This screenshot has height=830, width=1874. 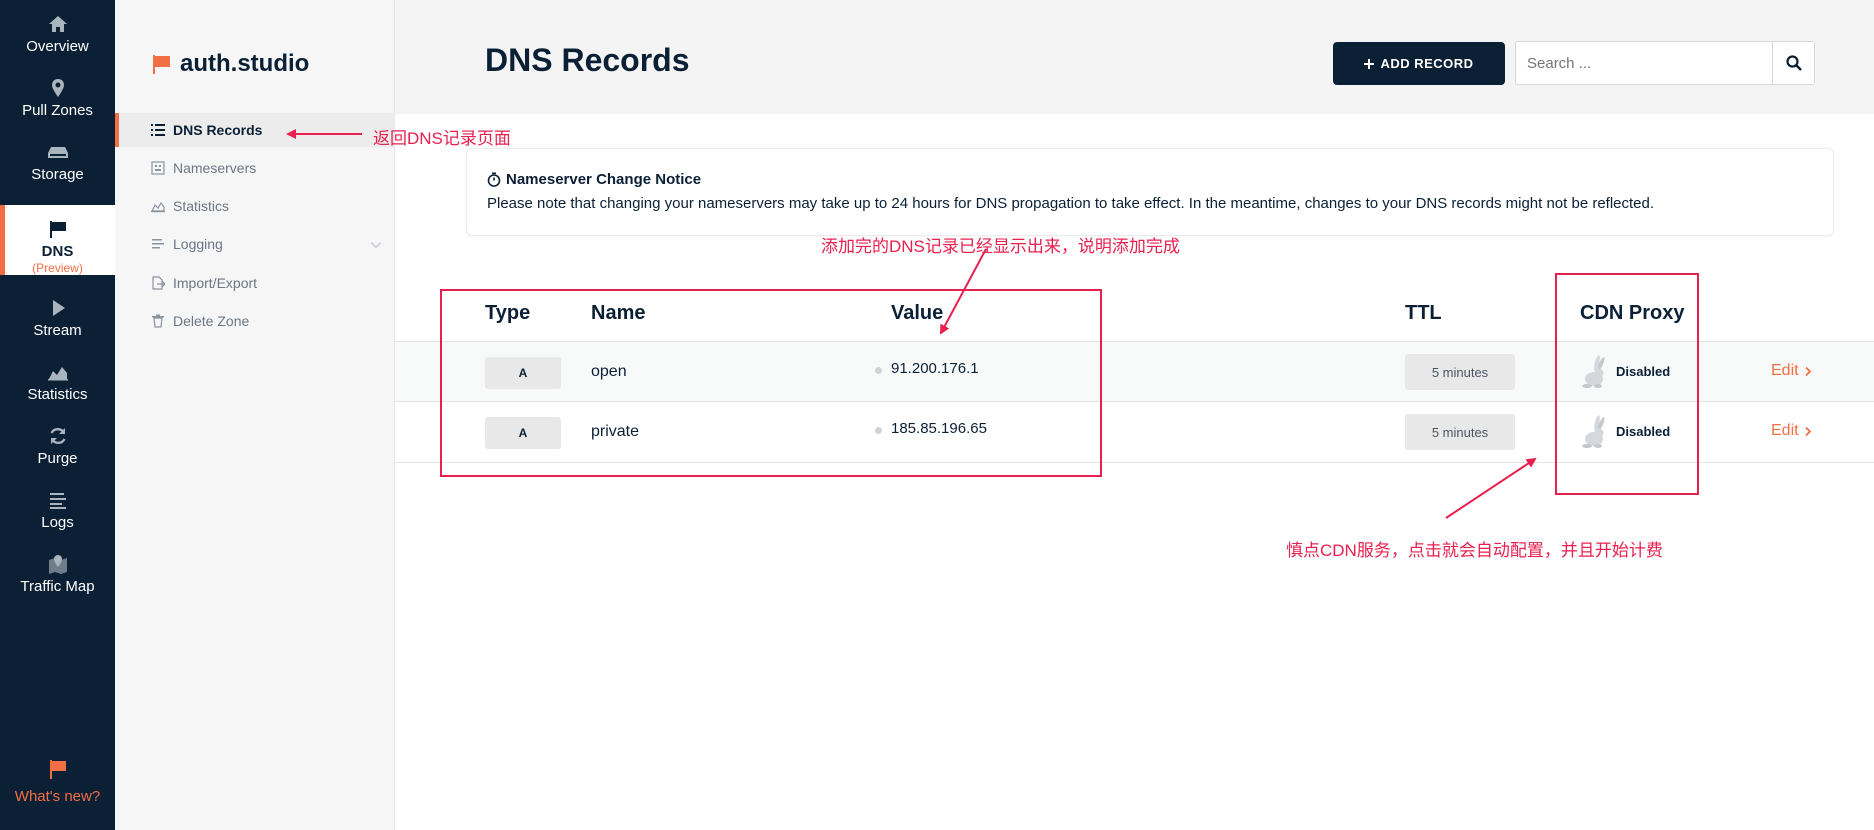 I want to click on nav-traffic-map: Traffic Map, so click(x=57, y=572).